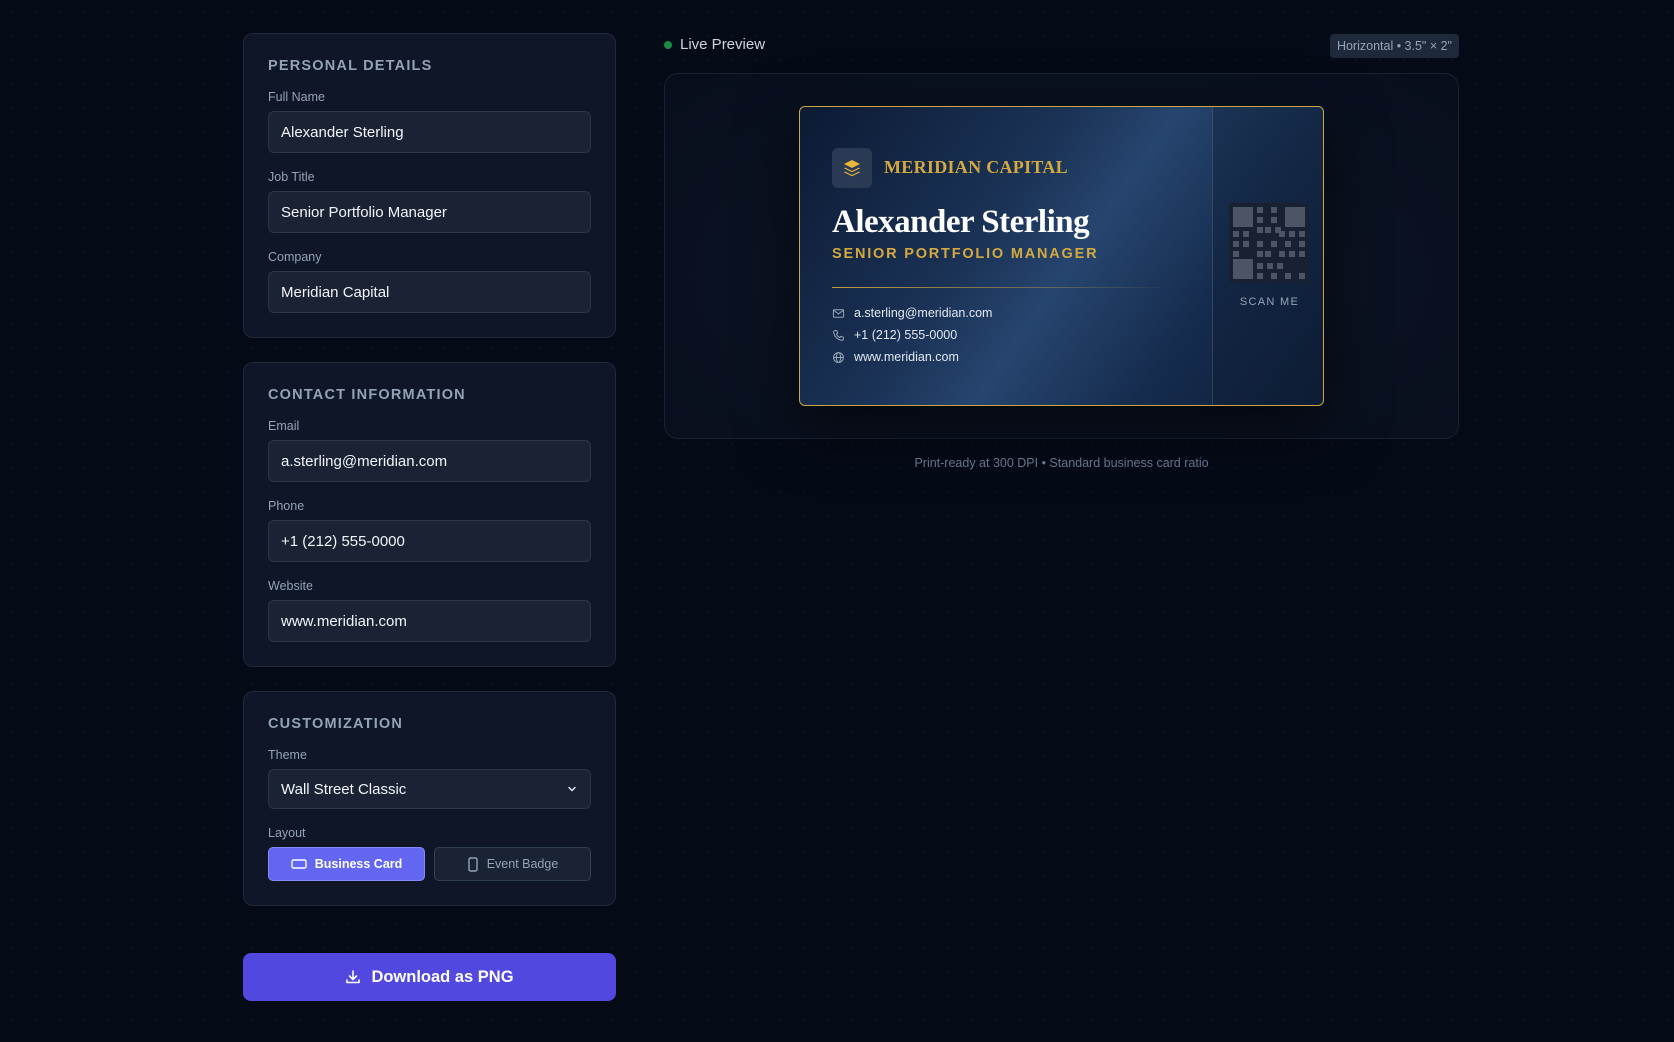 The width and height of the screenshot is (1674, 1042). Describe the element at coordinates (296, 97) in the screenshot. I see `field-label: Full Name` at that location.